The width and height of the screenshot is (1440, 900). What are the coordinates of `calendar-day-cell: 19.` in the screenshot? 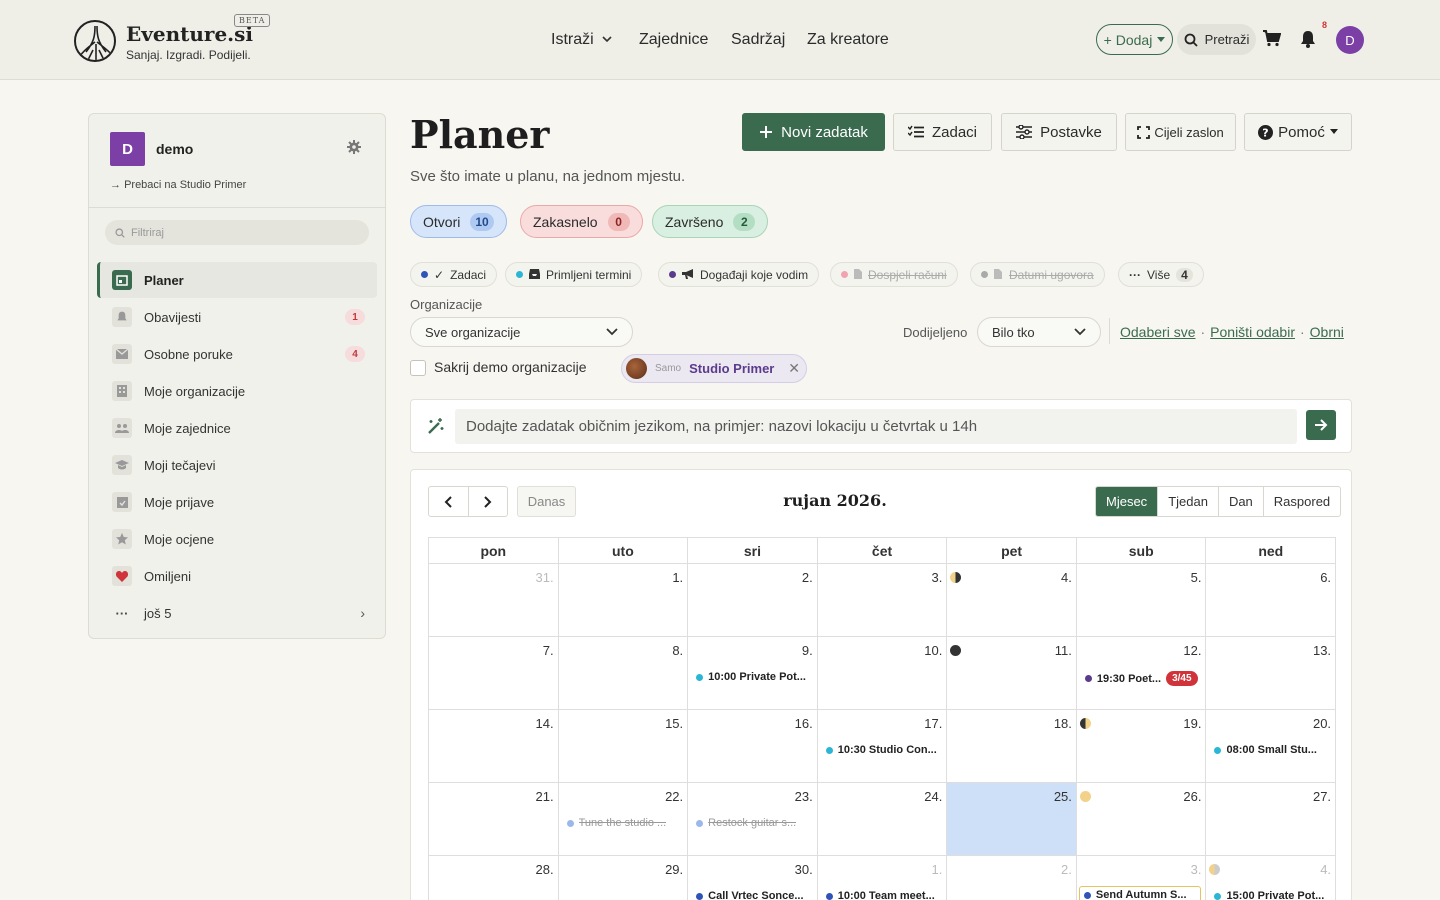 It's located at (1142, 746).